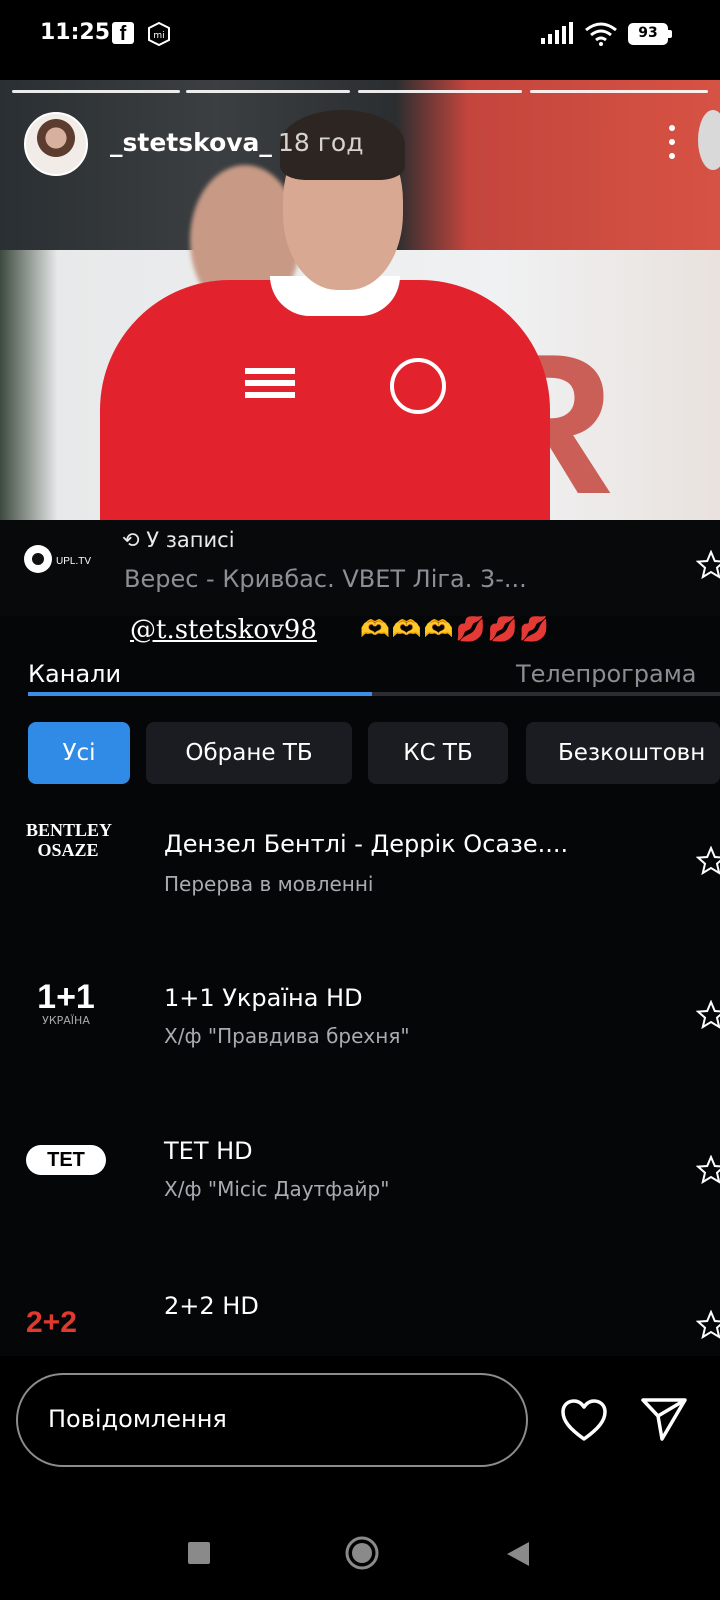  I want to click on mi-icon: mi, so click(159, 34).